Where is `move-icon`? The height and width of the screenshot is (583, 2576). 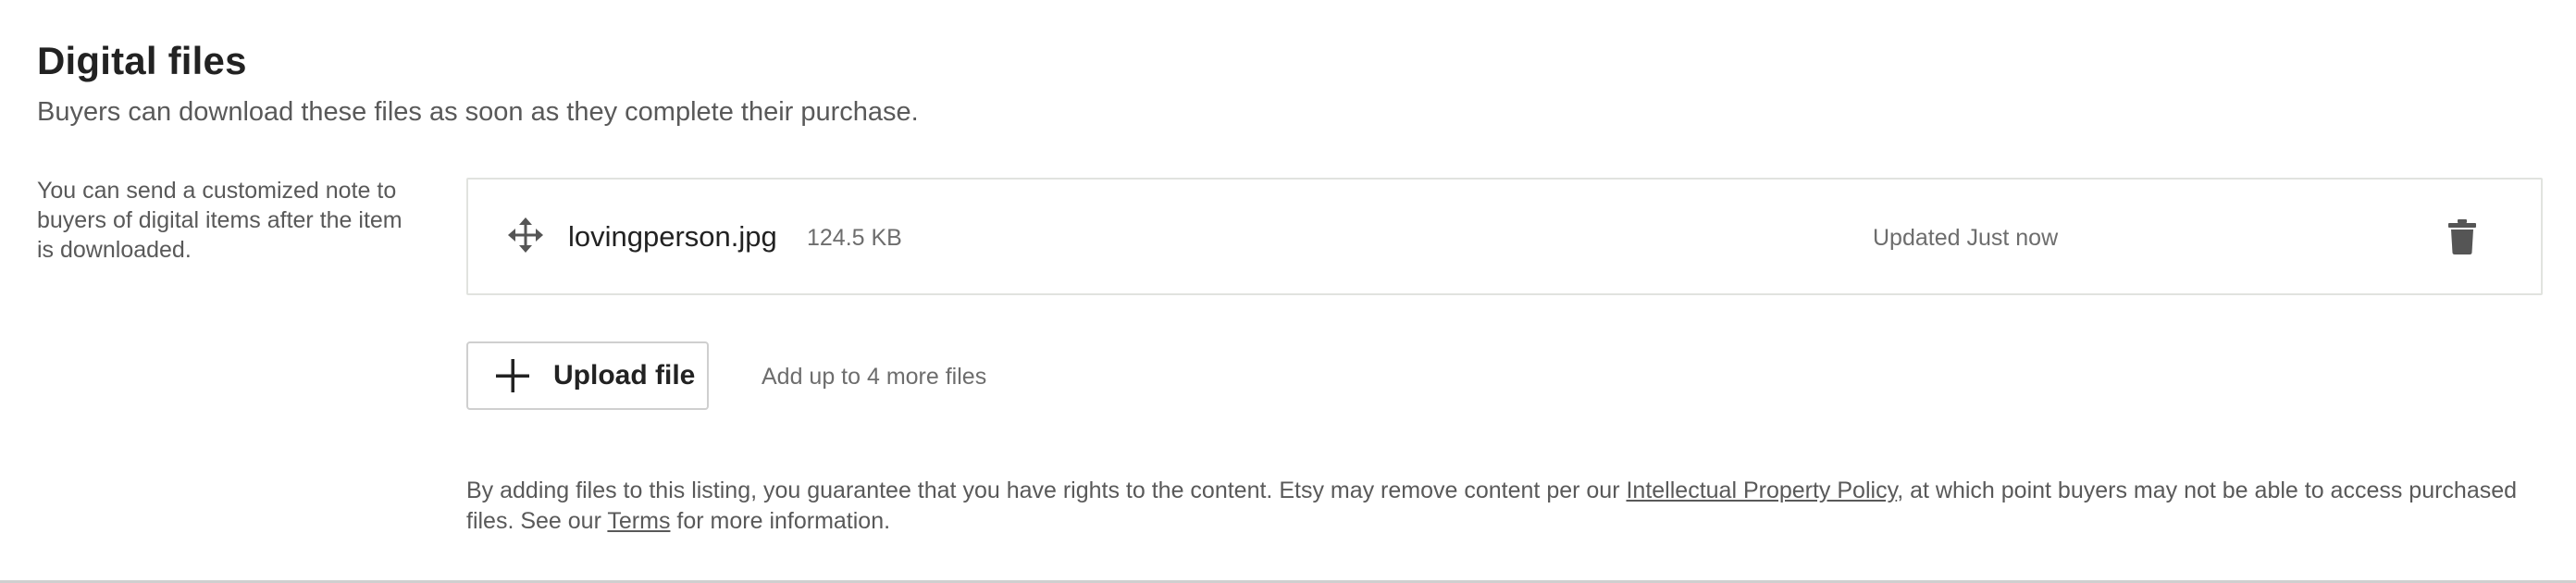 move-icon is located at coordinates (525, 235).